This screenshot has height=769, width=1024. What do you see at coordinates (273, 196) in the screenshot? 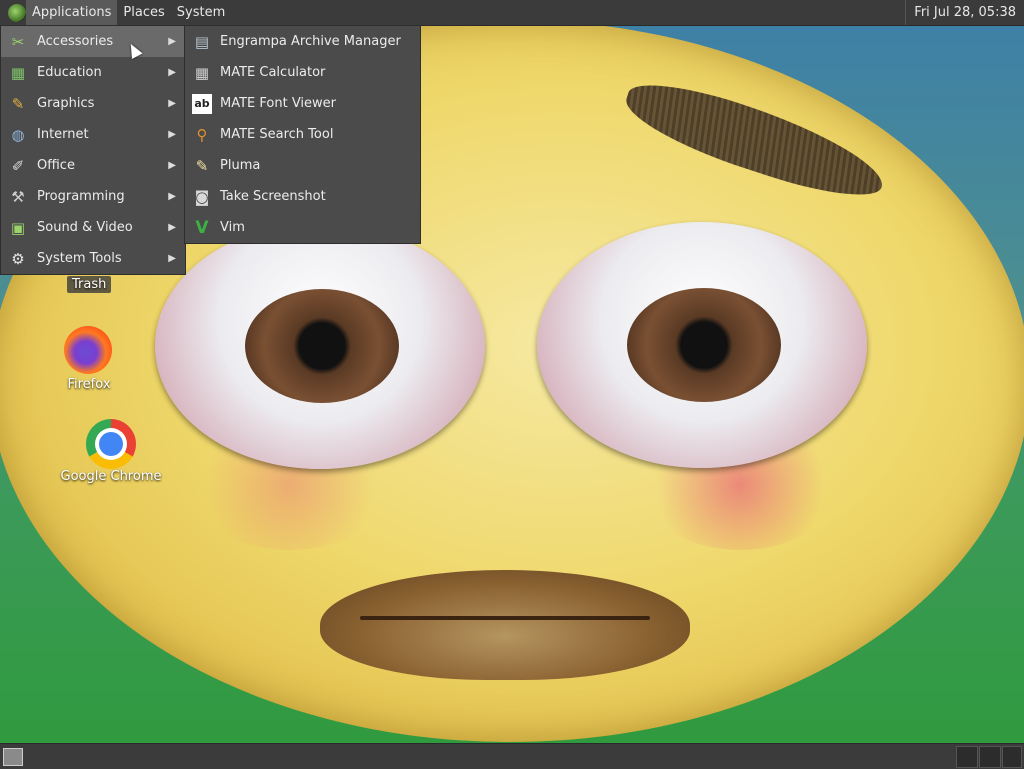
I see `menu-item-label: Take Screenshot` at bounding box center [273, 196].